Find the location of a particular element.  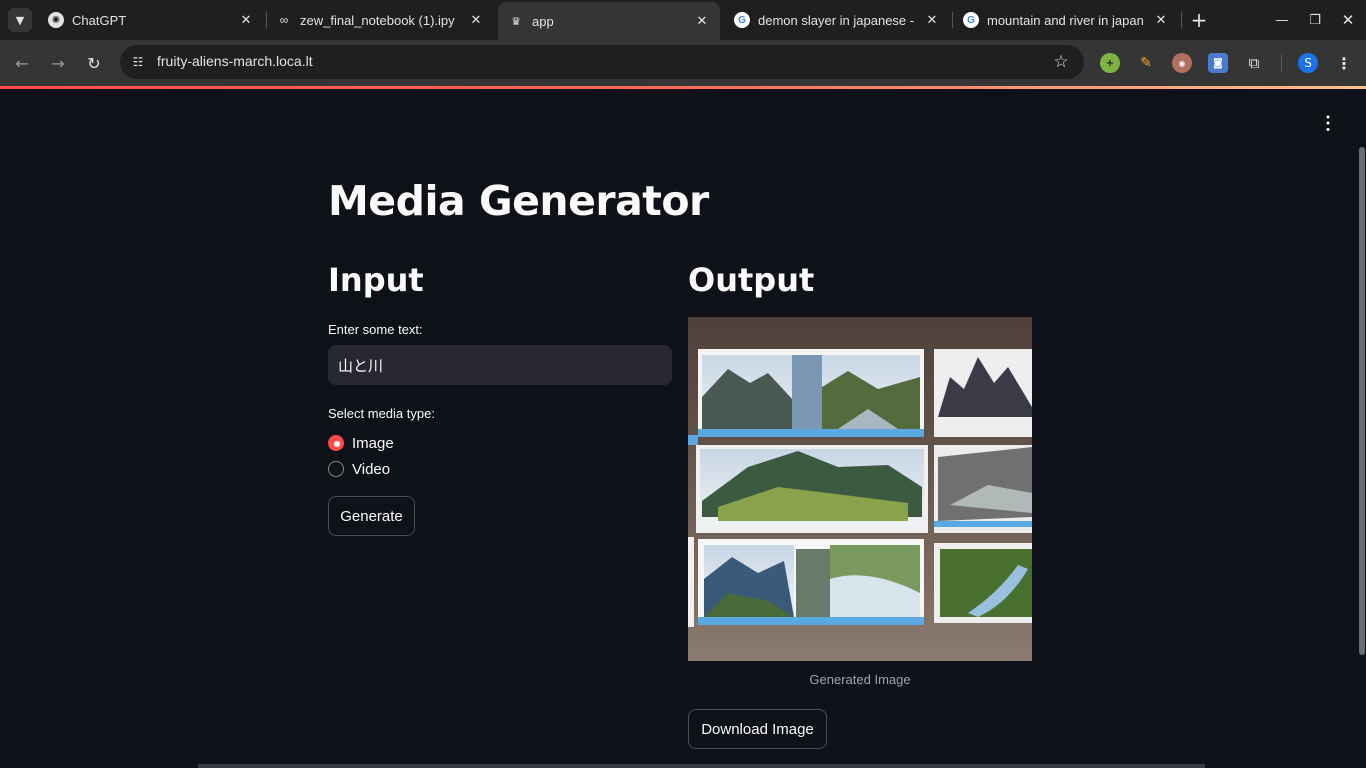

browser-menu-icon: ⋮ is located at coordinates (1344, 63).